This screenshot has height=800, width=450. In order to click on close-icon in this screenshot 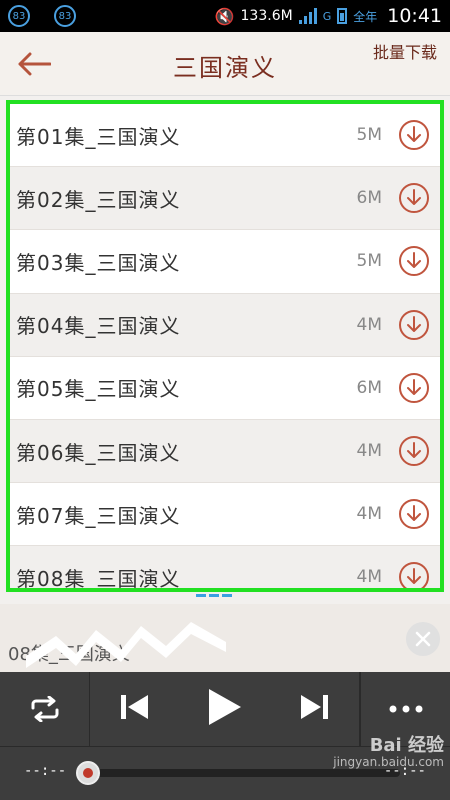, I will do `click(423, 639)`.